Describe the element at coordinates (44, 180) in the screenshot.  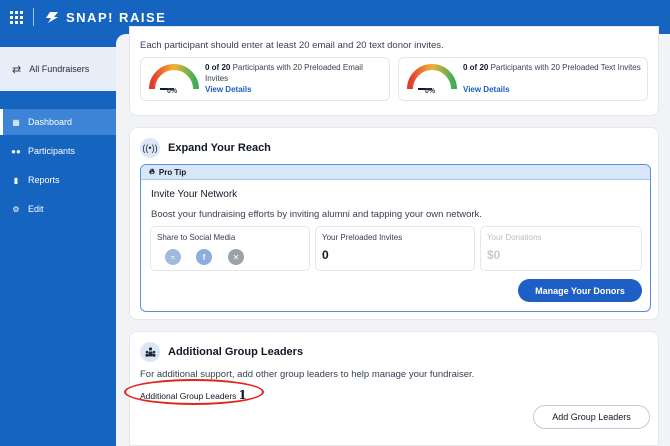
I see `sidebar-item-label: Reports` at that location.